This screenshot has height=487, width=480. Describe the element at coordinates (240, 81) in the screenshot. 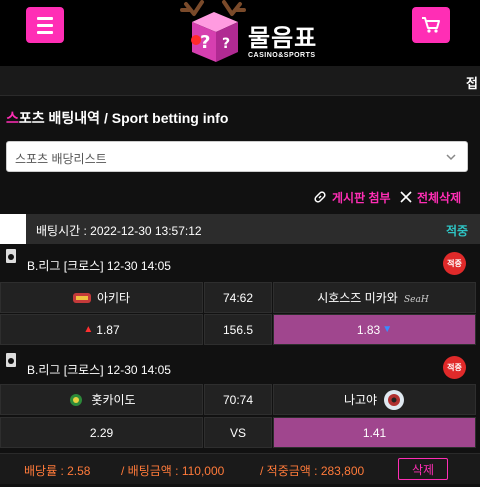

I see `sub-nav-bar: 접` at that location.